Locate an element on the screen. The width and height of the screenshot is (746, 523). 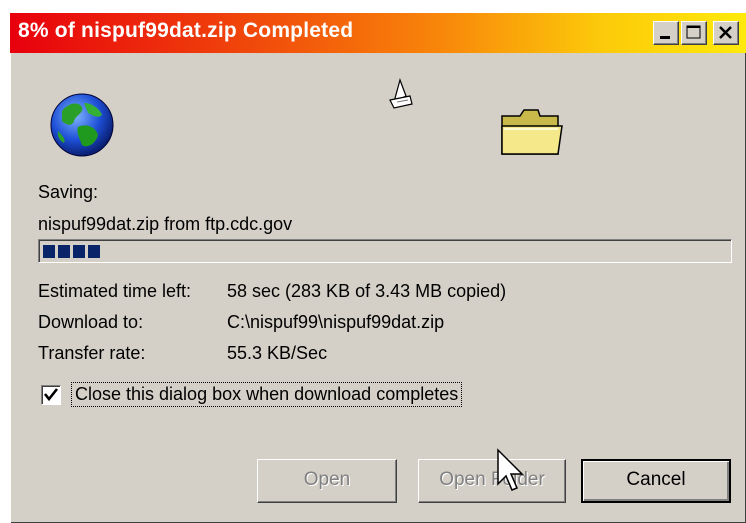
checkmark-icon is located at coordinates (51, 395).